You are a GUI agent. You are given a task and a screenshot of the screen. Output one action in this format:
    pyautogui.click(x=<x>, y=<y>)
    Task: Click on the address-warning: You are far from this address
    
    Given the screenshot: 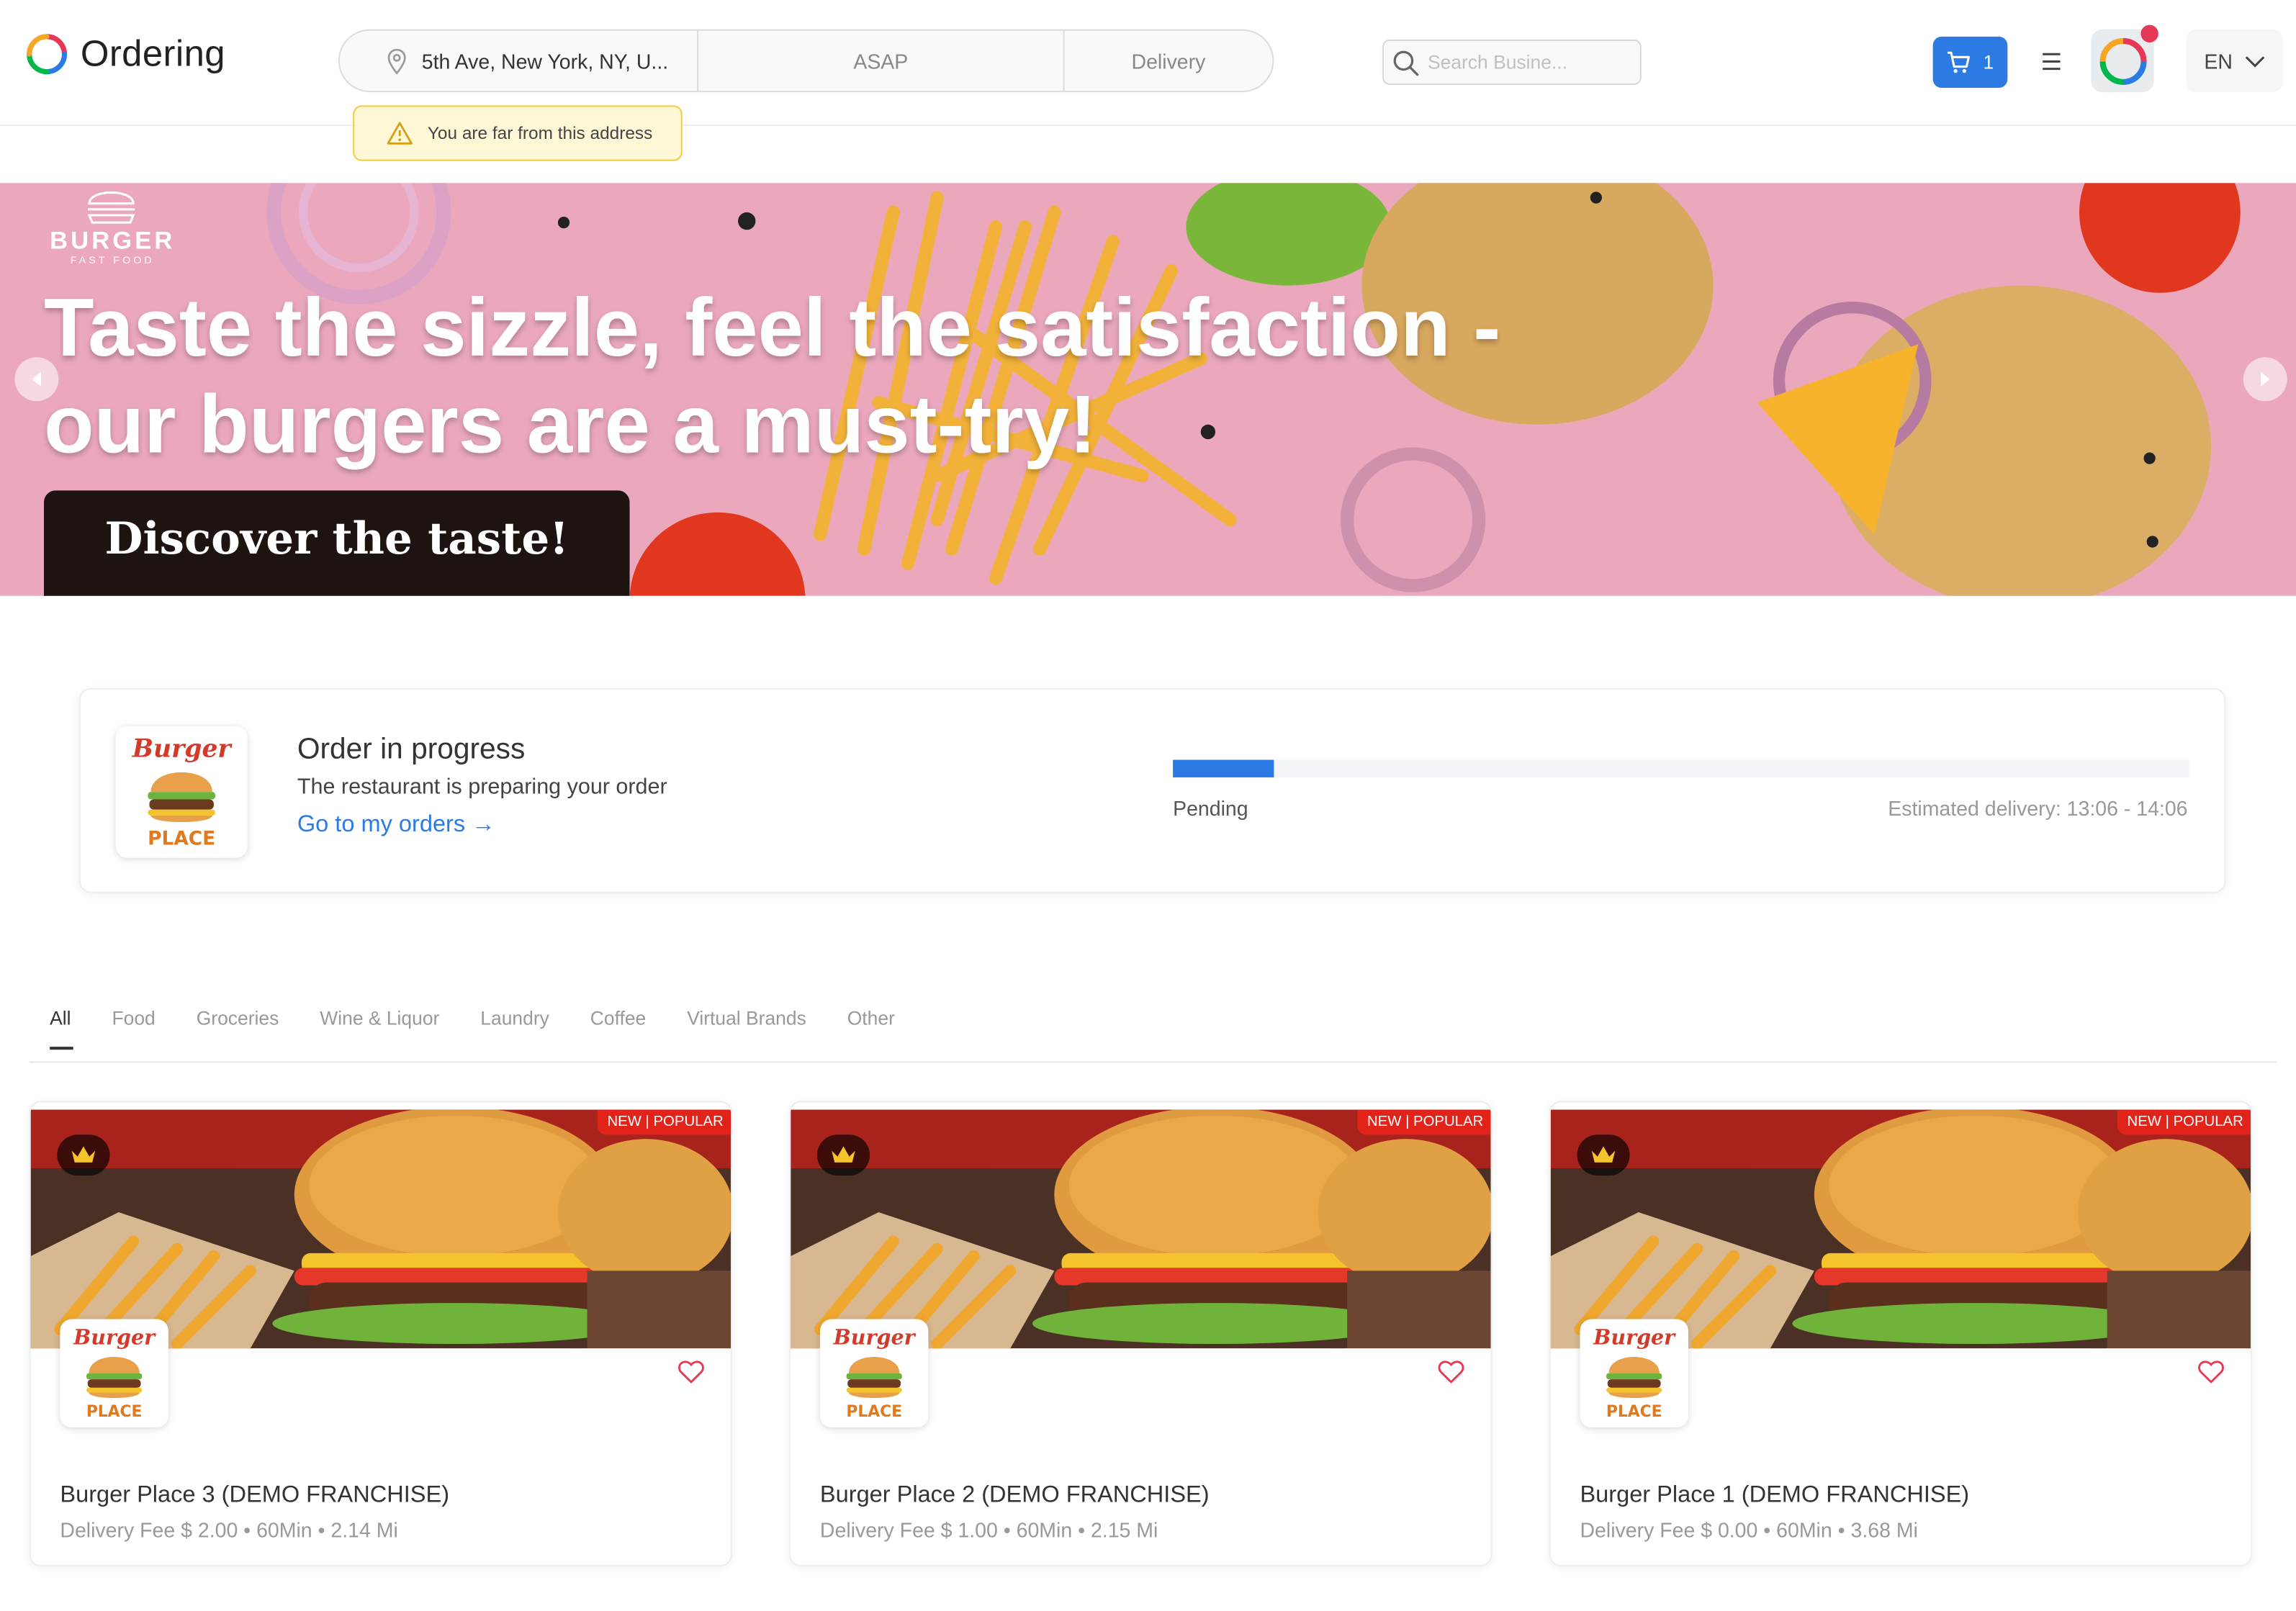 What is the action you would take?
    pyautogui.click(x=518, y=133)
    